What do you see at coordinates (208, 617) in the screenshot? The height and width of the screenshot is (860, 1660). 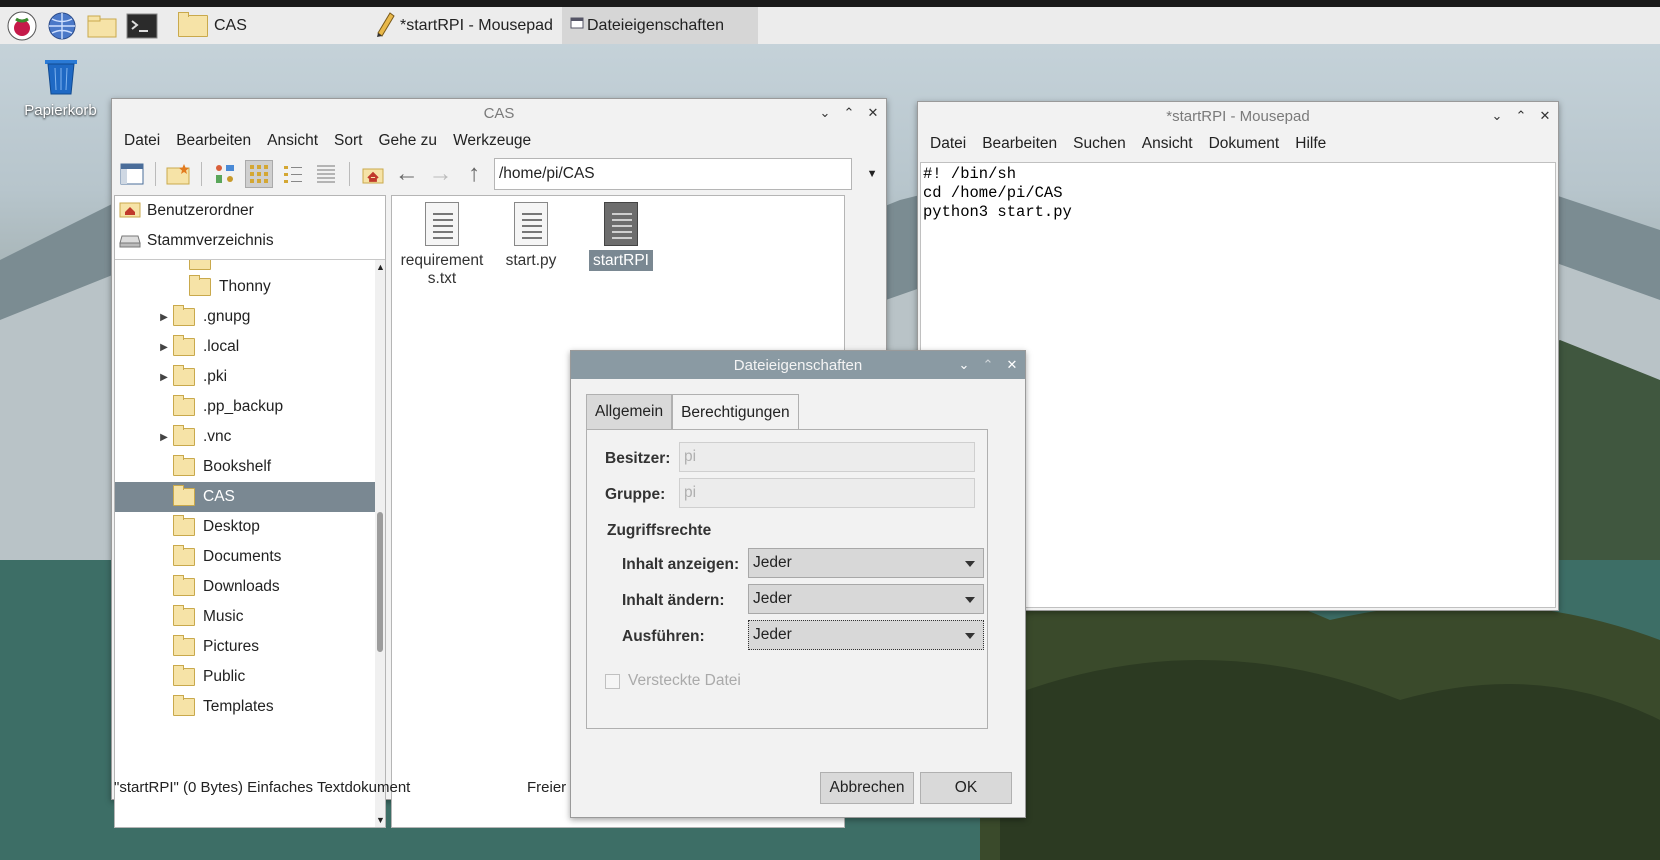 I see `tree-item-music: Music` at bounding box center [208, 617].